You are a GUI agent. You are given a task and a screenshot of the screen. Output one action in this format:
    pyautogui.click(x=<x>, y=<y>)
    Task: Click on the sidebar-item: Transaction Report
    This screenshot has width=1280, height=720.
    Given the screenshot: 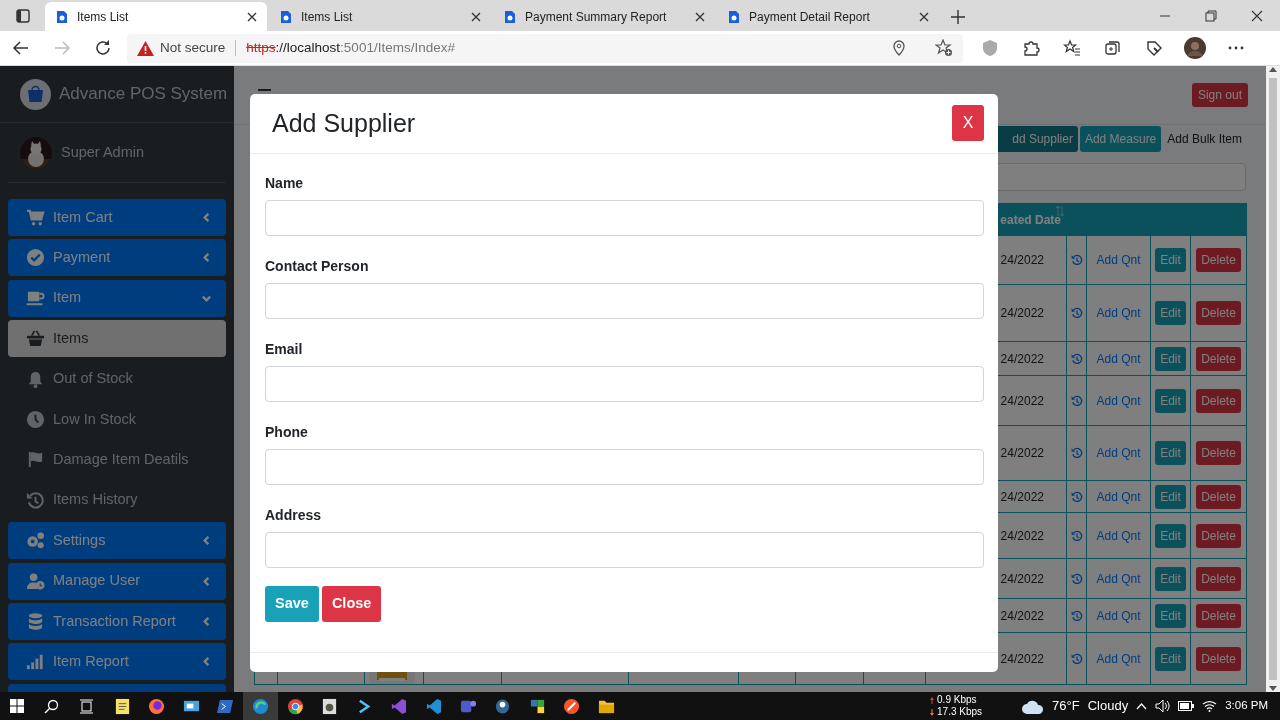 What is the action you would take?
    pyautogui.click(x=117, y=621)
    